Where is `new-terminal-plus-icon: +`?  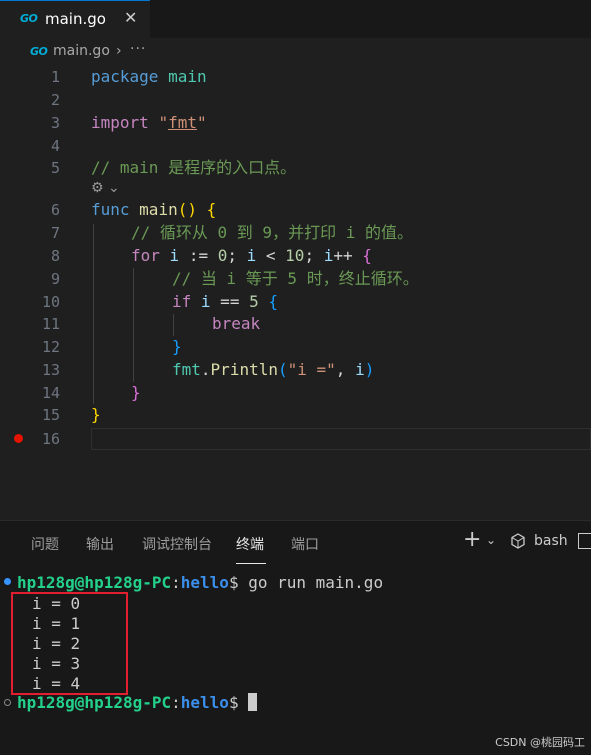
new-terminal-plus-icon: + is located at coordinates (472, 539).